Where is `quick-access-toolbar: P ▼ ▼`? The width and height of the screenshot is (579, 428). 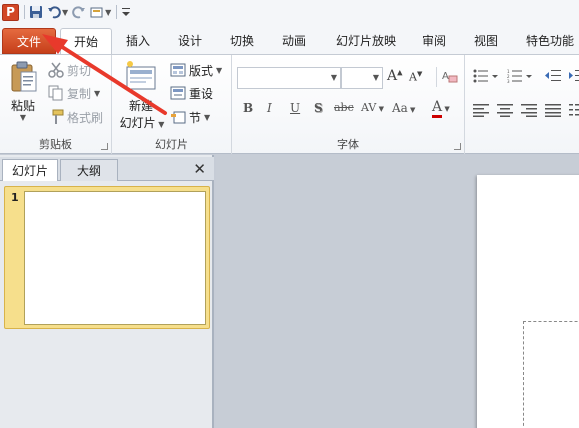 quick-access-toolbar: P ▼ ▼ is located at coordinates (289, 12).